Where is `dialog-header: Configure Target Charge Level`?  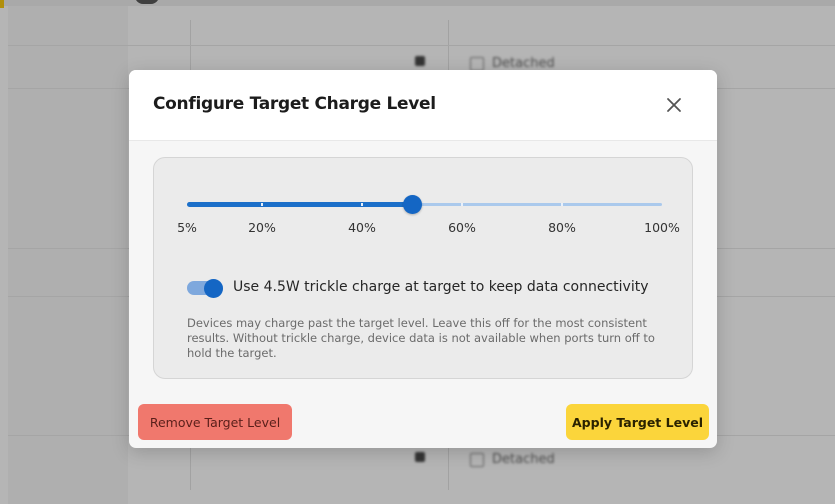 dialog-header: Configure Target Charge Level is located at coordinates (423, 105).